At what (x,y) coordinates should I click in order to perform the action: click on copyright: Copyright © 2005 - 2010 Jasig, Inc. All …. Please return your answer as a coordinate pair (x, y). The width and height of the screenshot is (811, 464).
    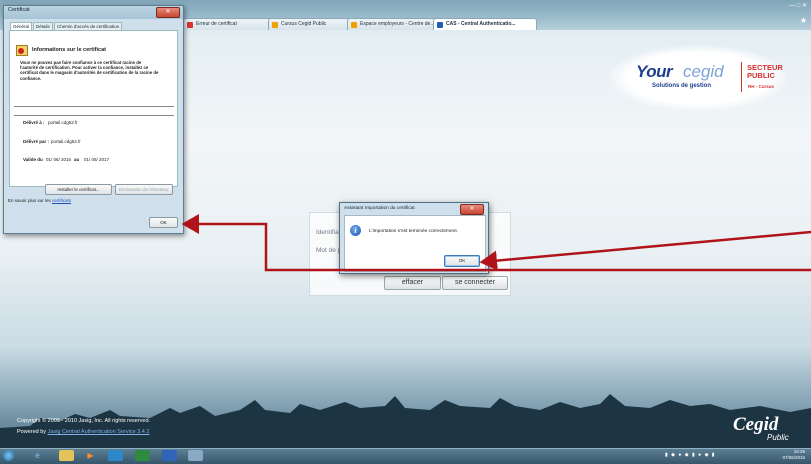
    Looking at the image, I should click on (84, 421).